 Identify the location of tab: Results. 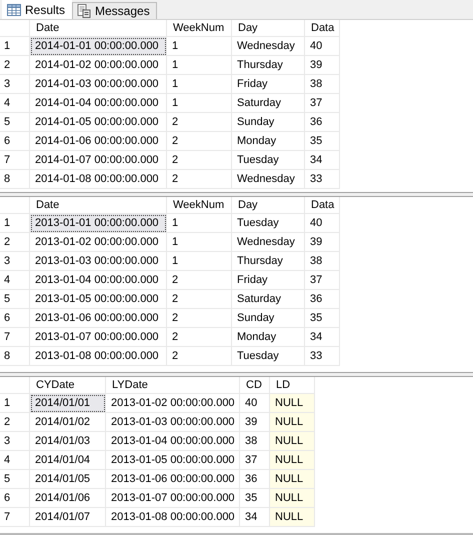
(37, 9).